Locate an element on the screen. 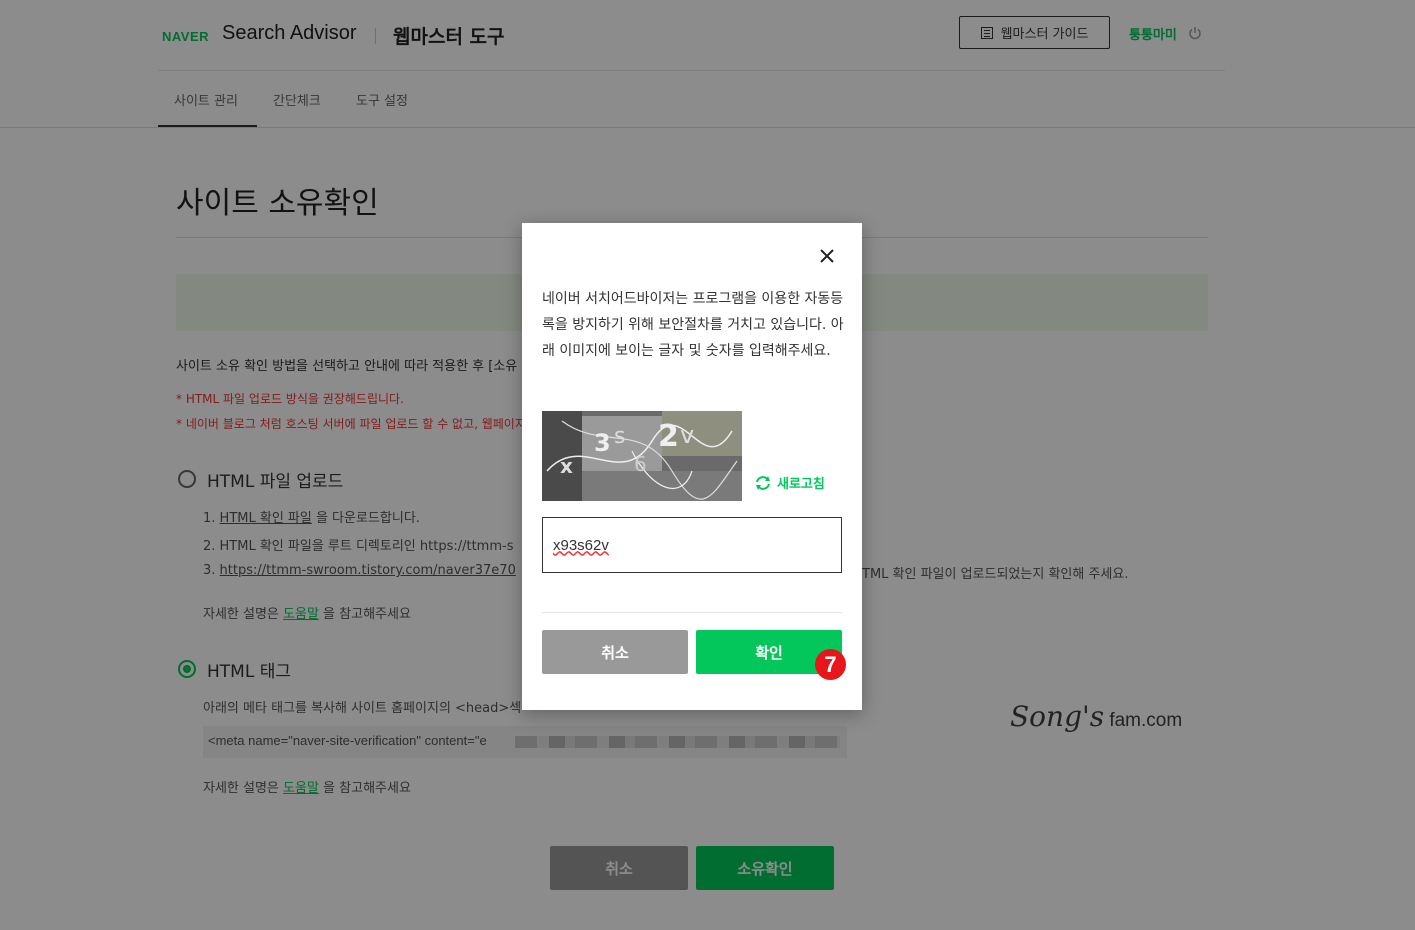 The width and height of the screenshot is (1415, 930). captcha-input: x93s62v is located at coordinates (692, 545).